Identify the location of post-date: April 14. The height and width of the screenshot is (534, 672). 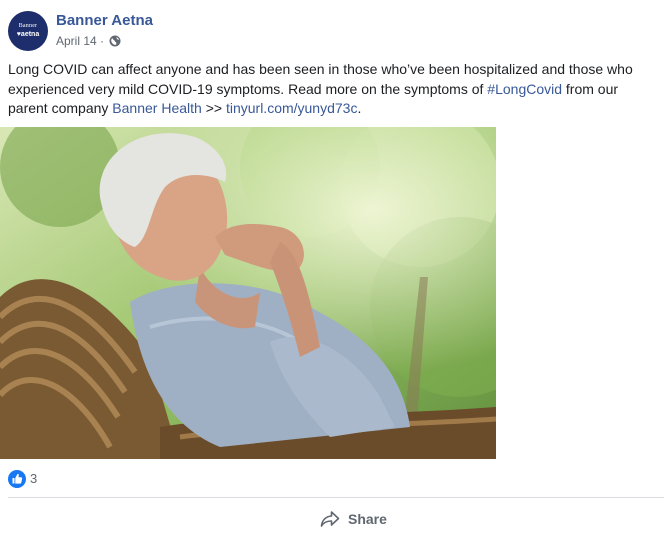
(76, 41).